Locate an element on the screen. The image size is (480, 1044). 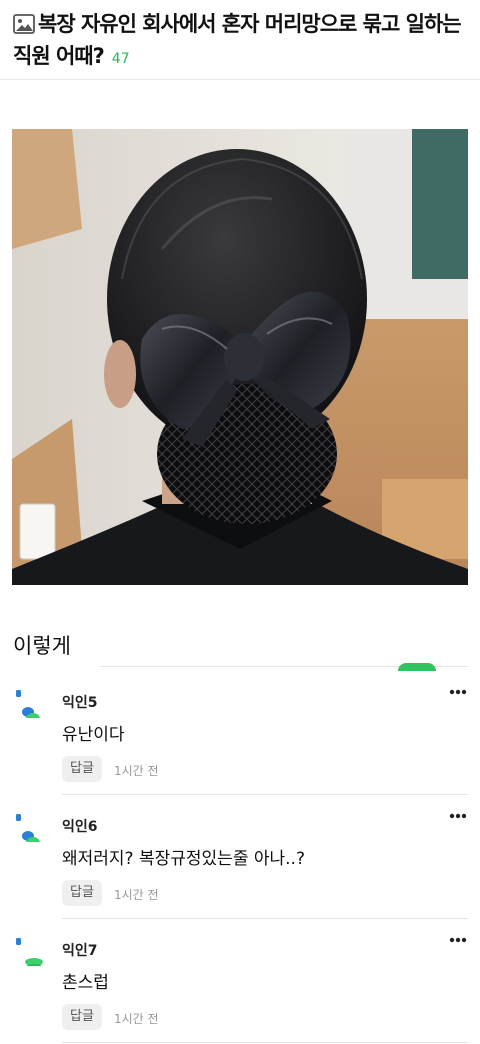
avatar-green-icon is located at coordinates (29, 952).